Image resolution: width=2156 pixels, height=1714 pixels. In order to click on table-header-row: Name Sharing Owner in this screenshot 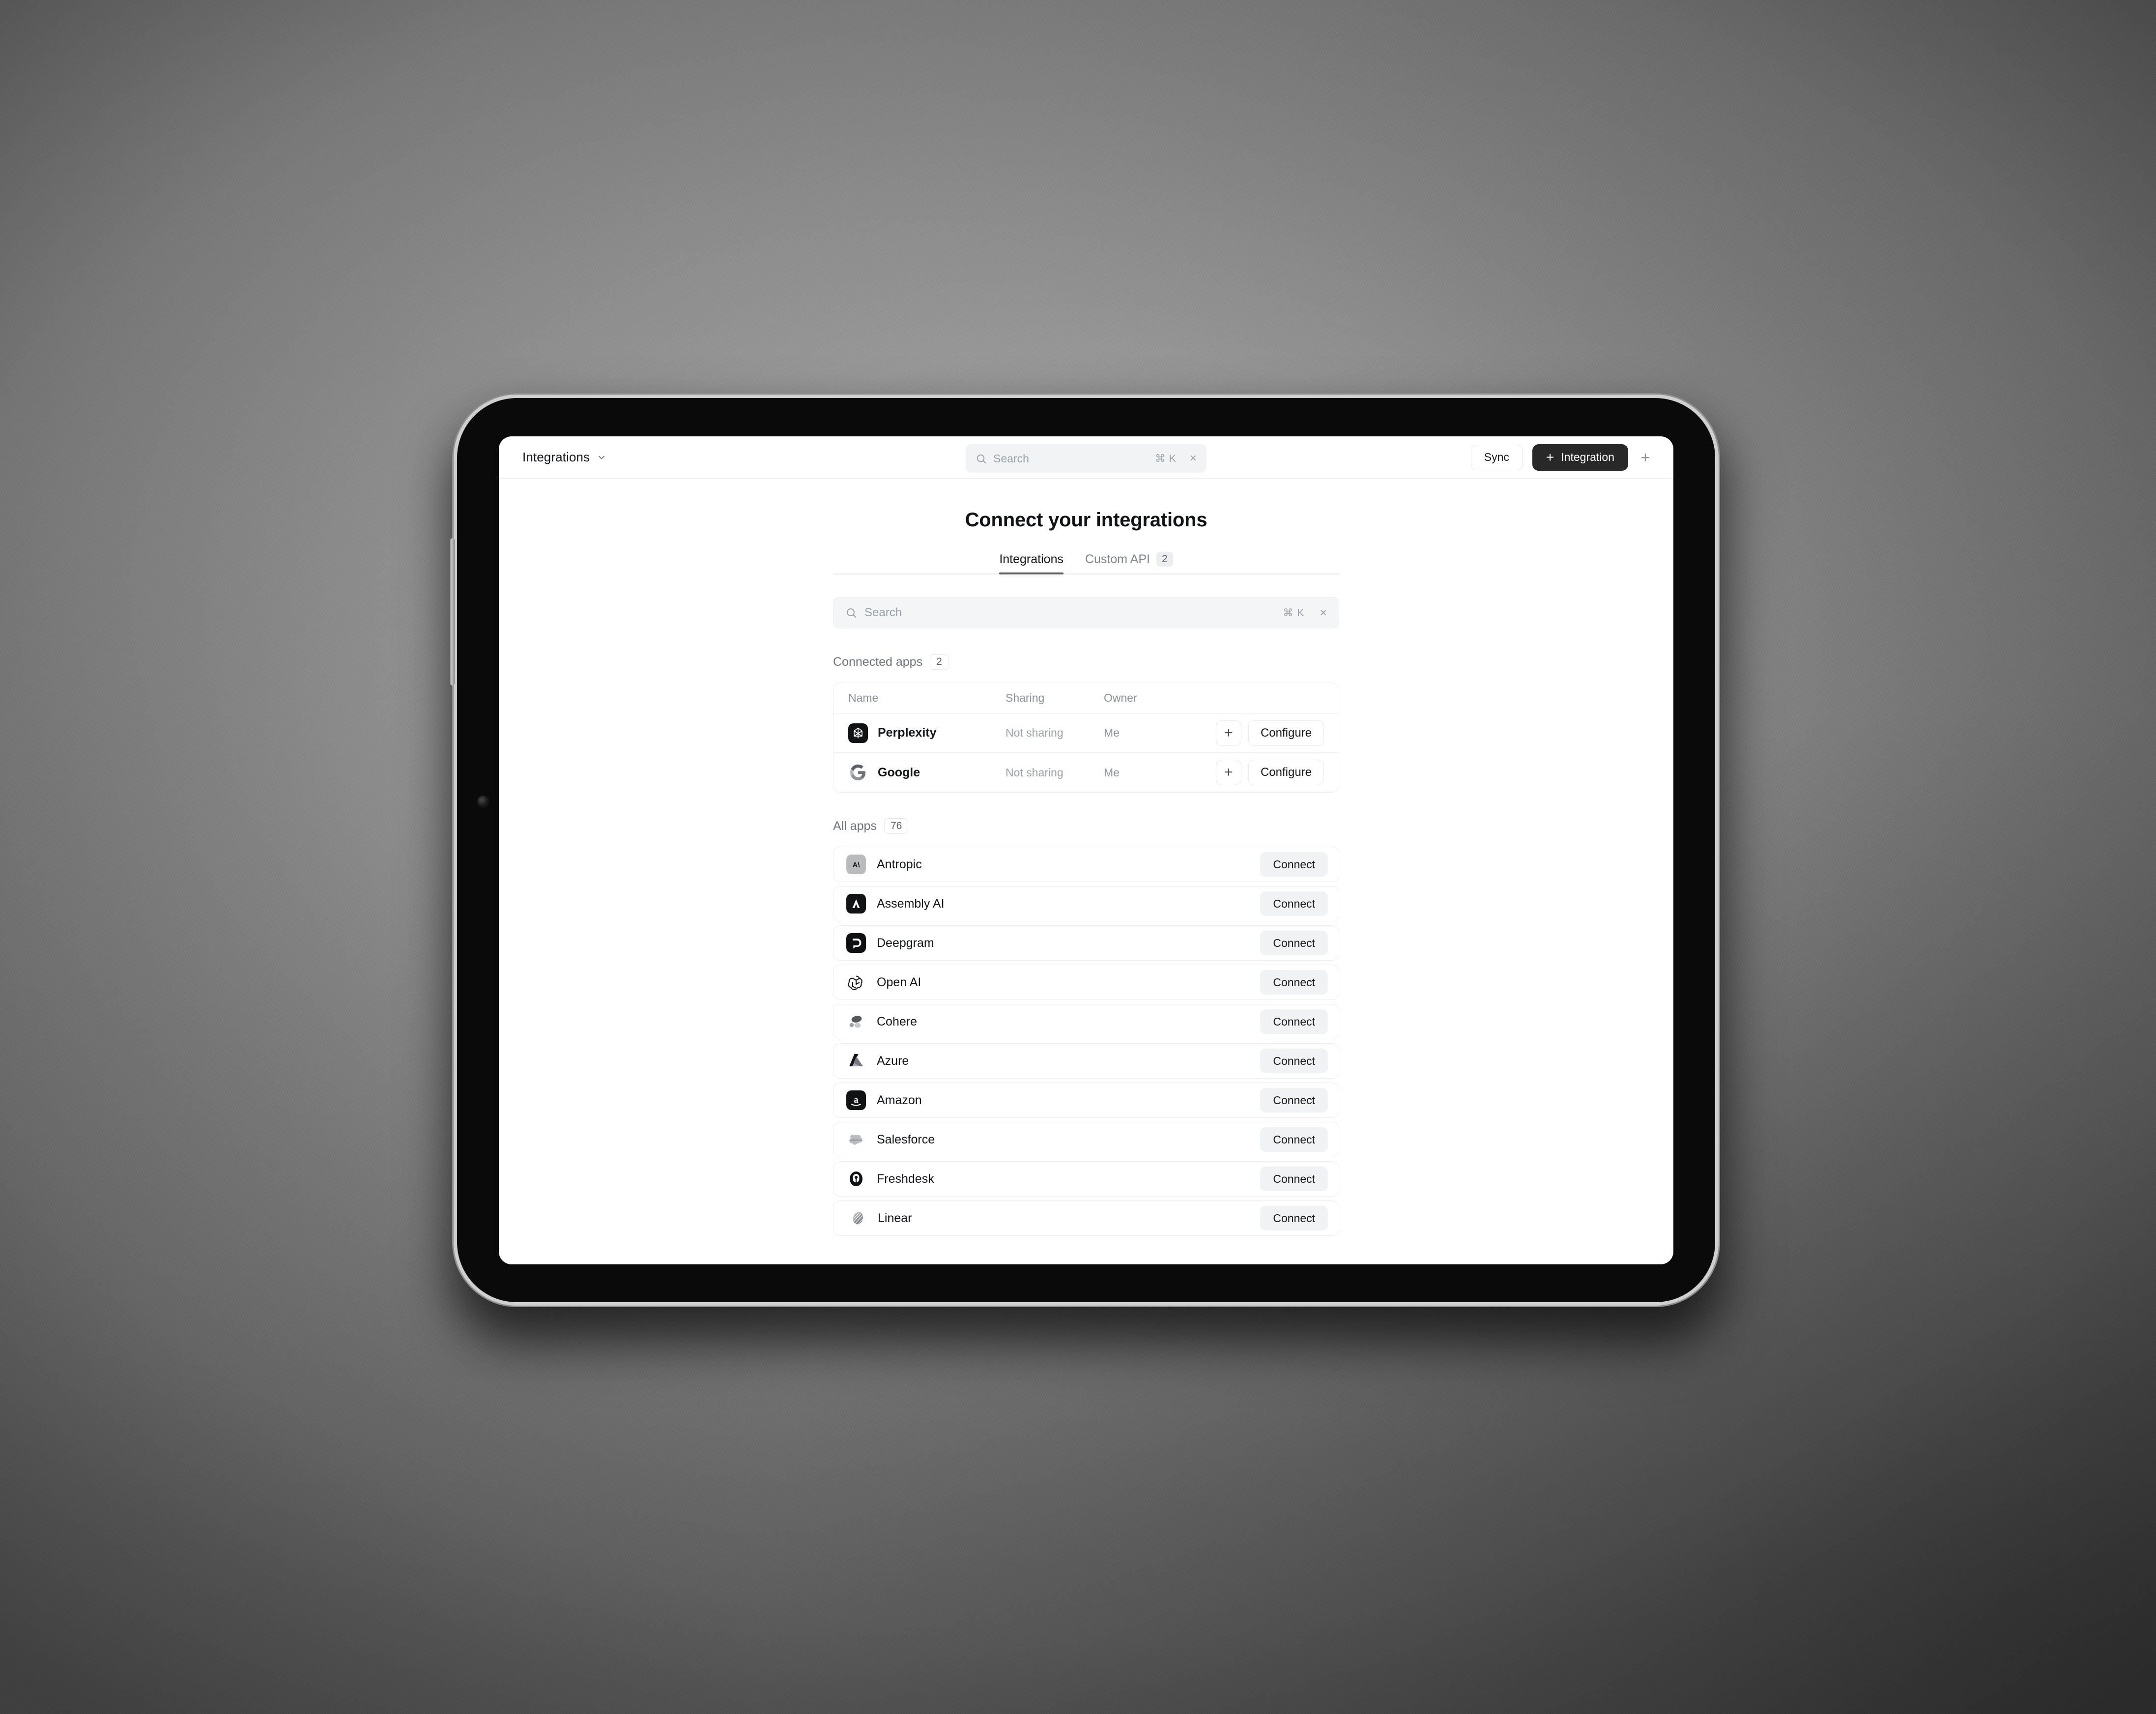, I will do `click(1086, 698)`.